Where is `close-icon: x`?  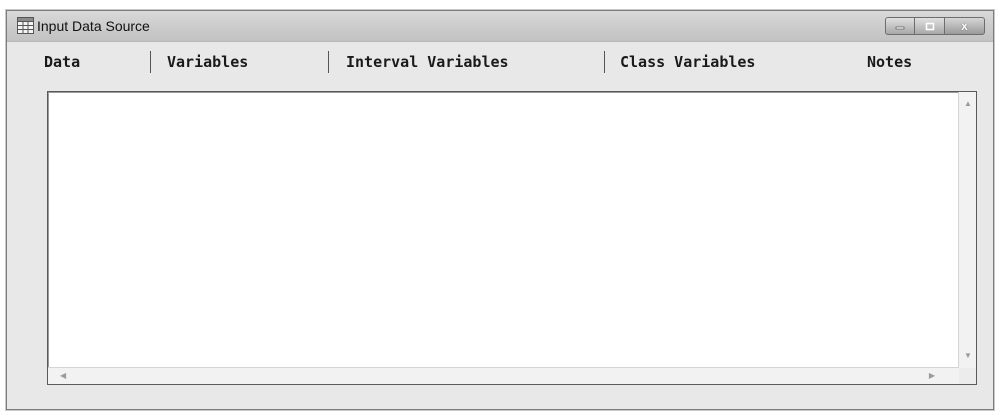 close-icon: x is located at coordinates (964, 26).